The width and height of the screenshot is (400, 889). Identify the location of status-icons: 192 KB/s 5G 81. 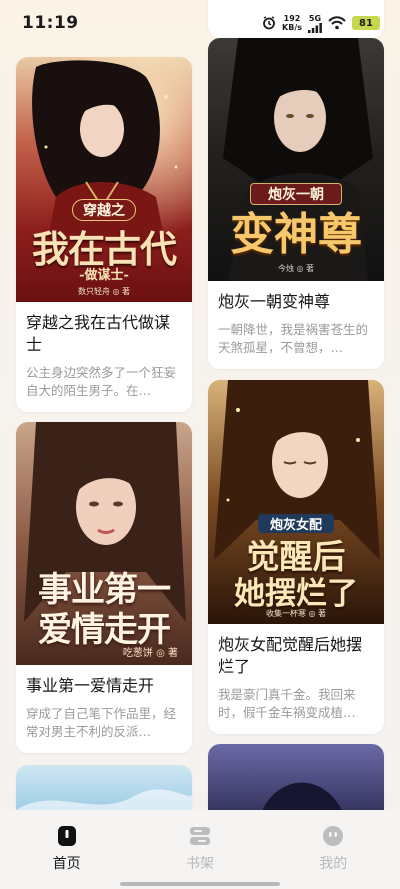
(321, 23).